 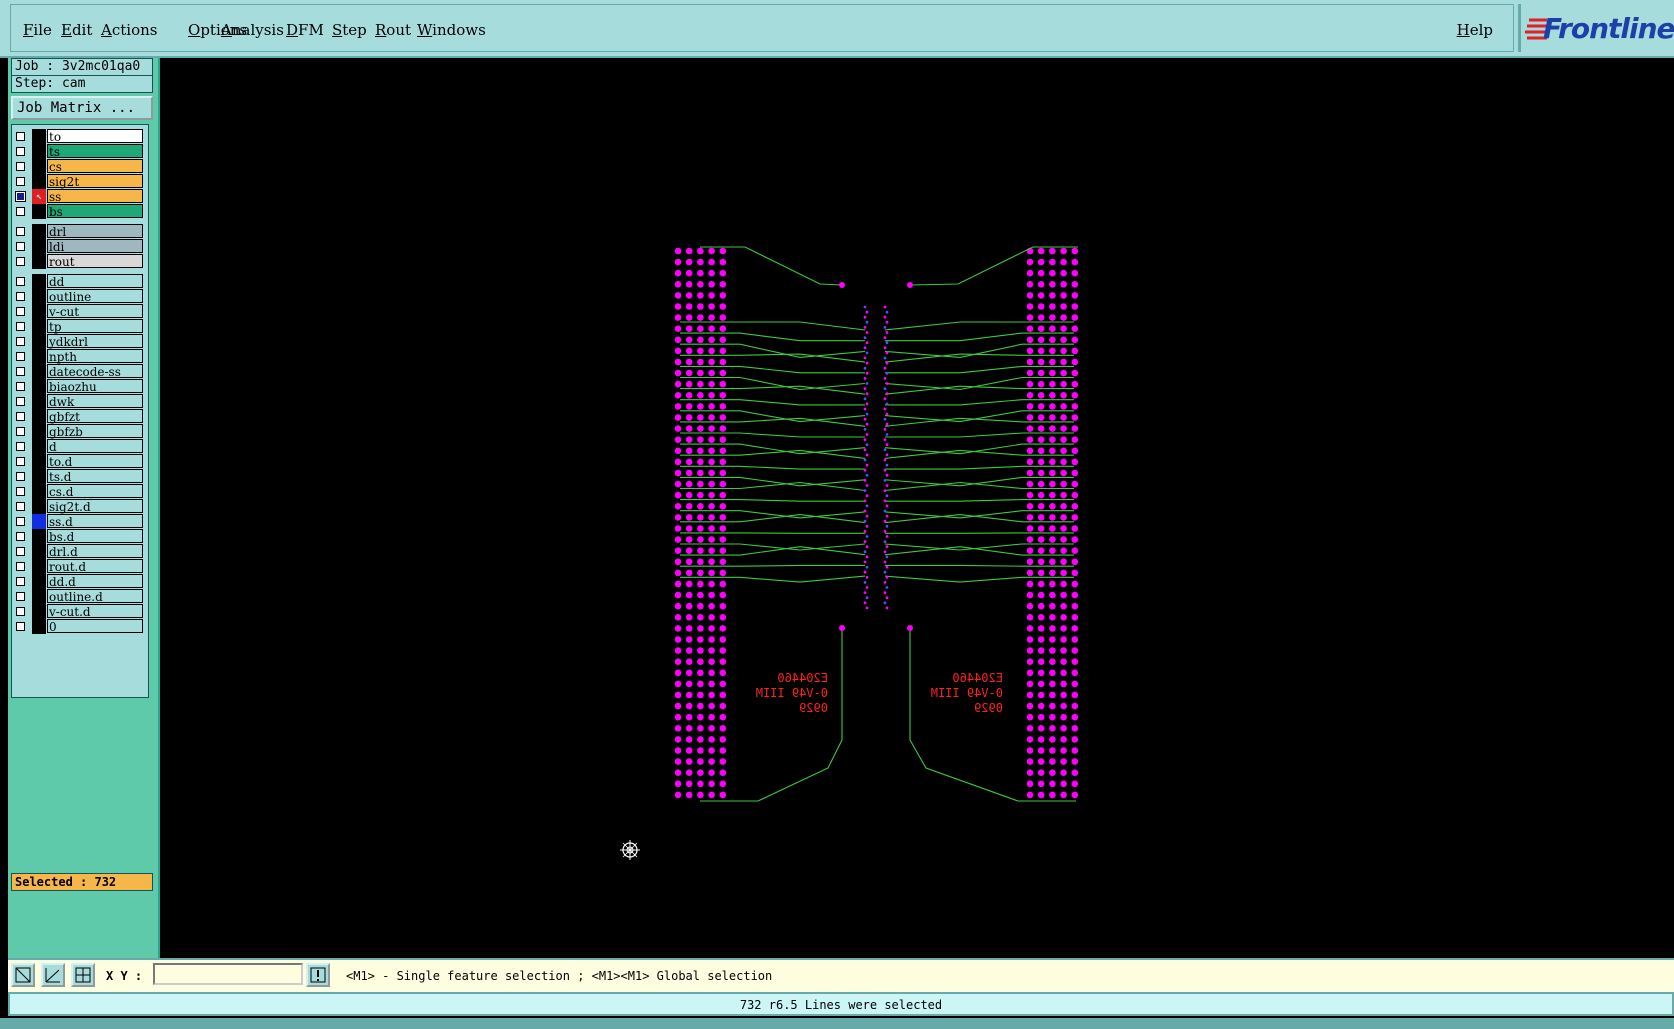 I want to click on layer-row: dd, so click(x=80, y=281).